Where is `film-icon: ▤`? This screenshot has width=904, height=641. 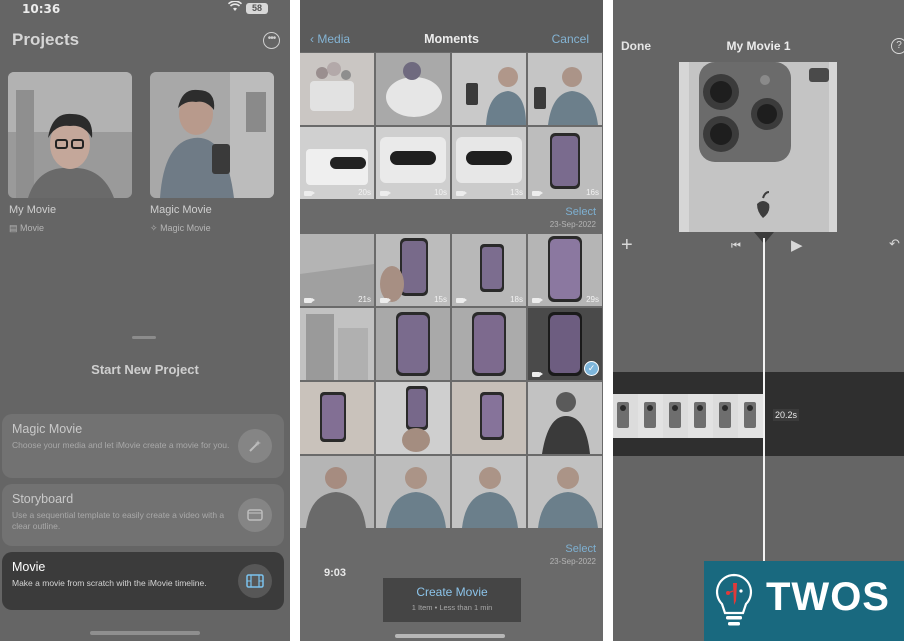 film-icon: ▤ is located at coordinates (13, 228).